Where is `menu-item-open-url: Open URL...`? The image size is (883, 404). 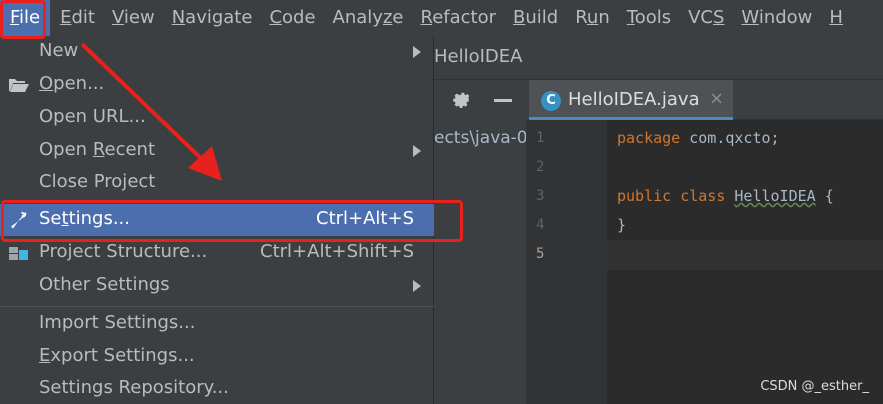 menu-item-open-url: Open URL... is located at coordinates (217, 118).